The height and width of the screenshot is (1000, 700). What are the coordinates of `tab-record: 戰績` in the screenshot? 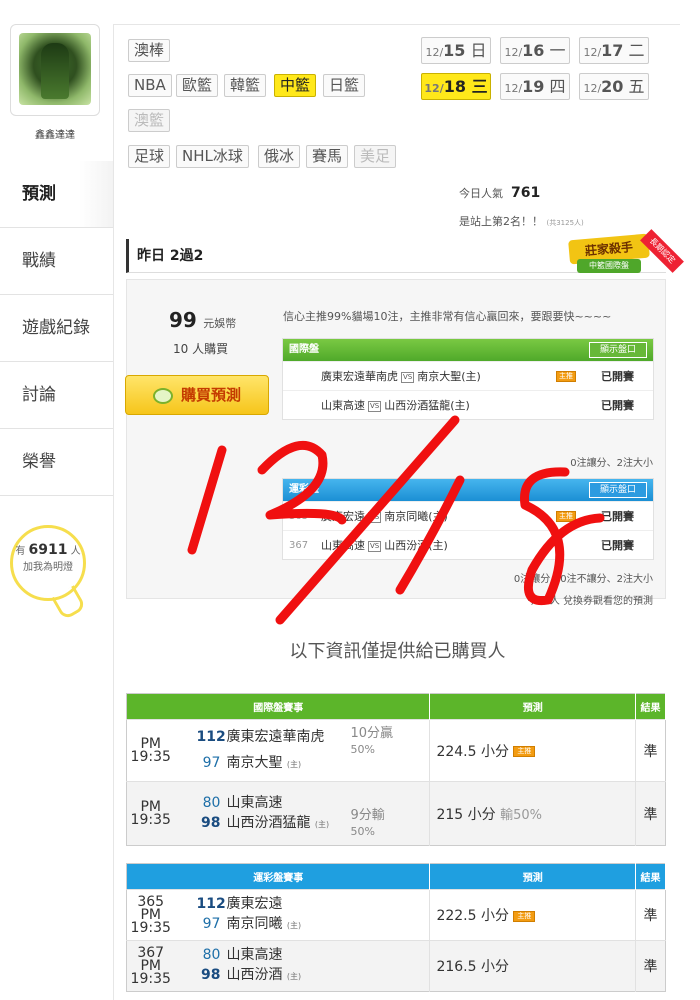 It's located at (56, 261).